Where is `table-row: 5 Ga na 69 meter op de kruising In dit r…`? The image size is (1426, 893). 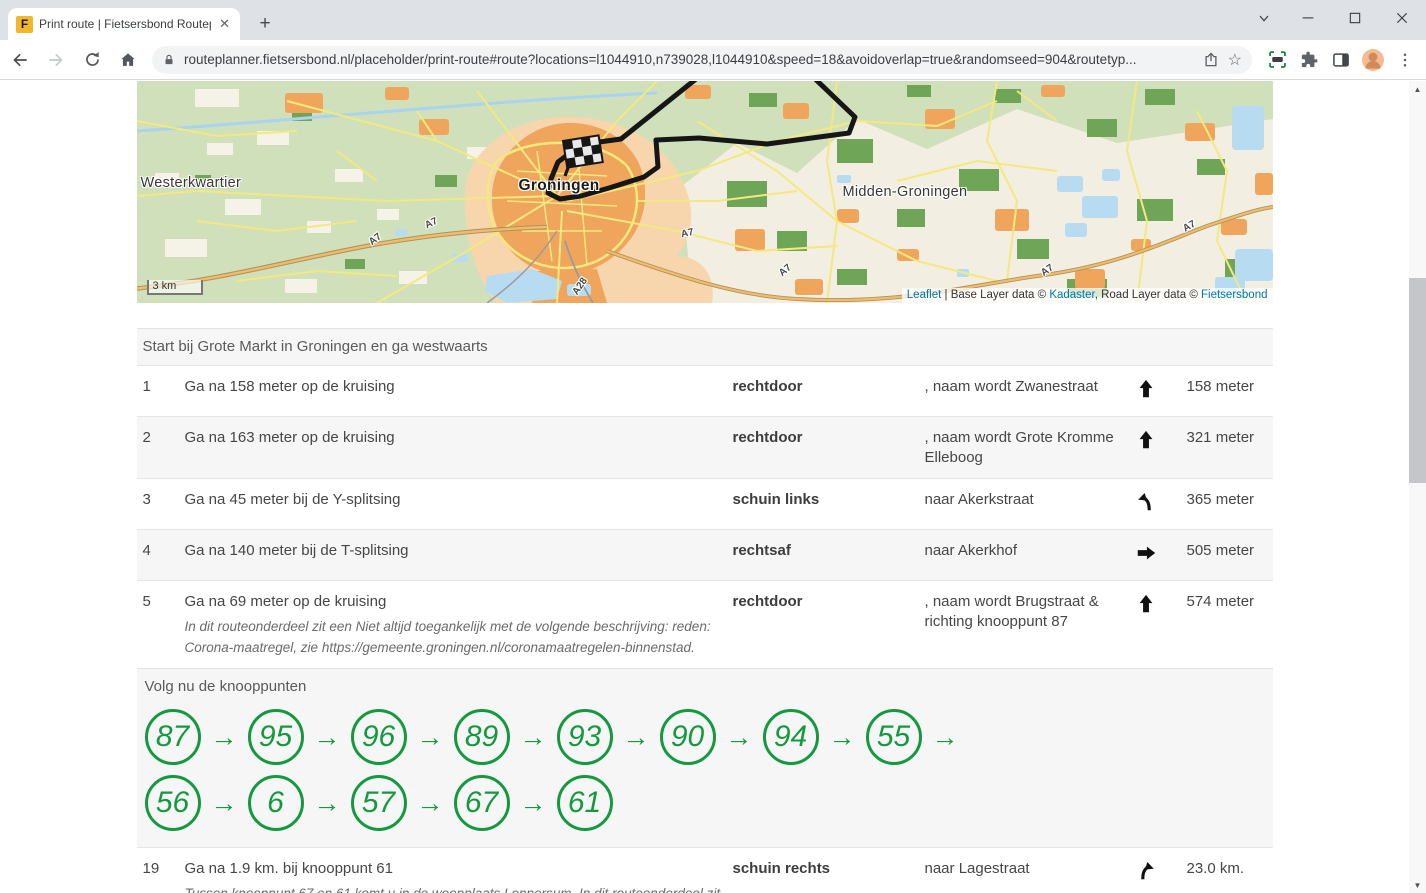 table-row: 5 Ga na 69 meter op de kruising In dit r… is located at coordinates (704, 624).